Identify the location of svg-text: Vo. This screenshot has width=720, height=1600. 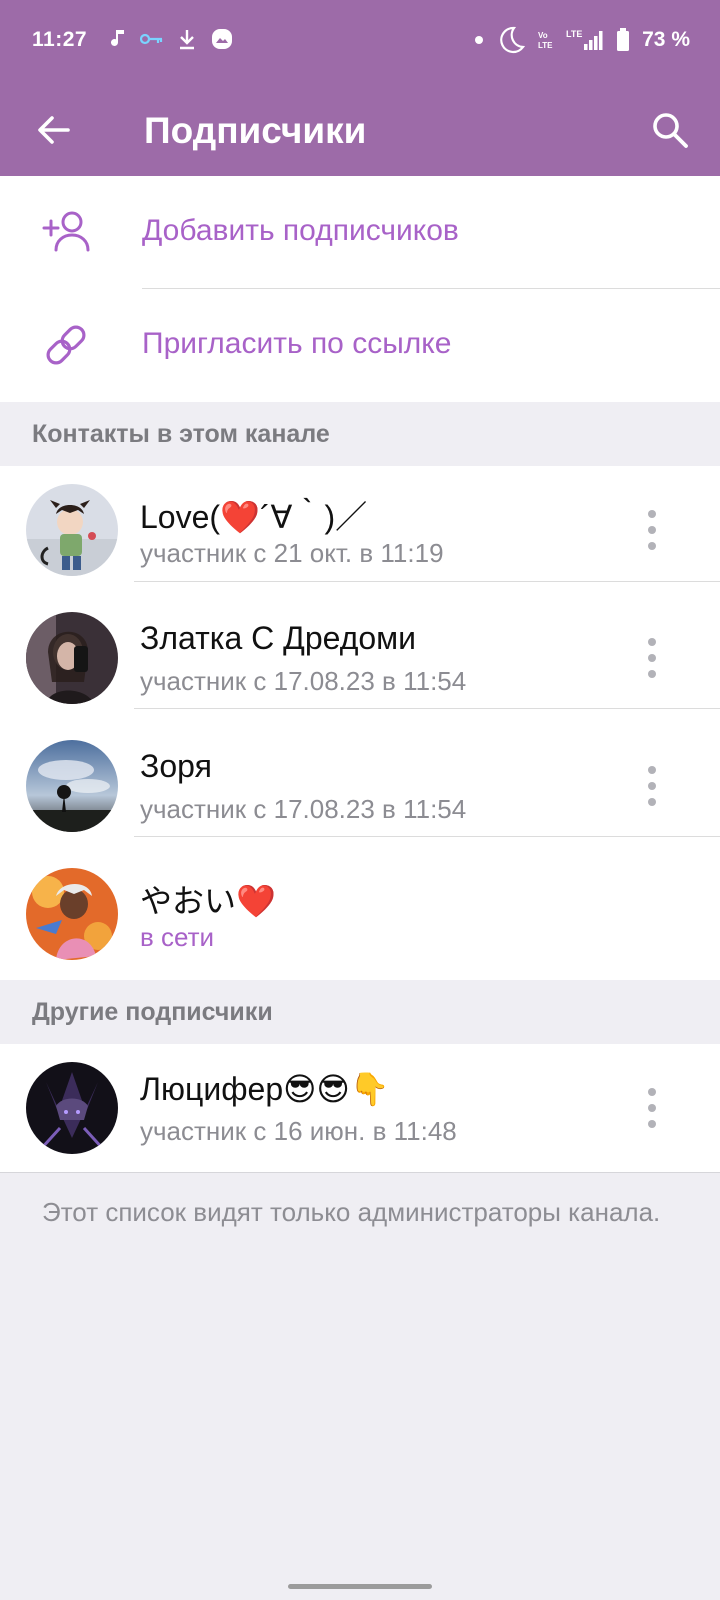
(543, 35).